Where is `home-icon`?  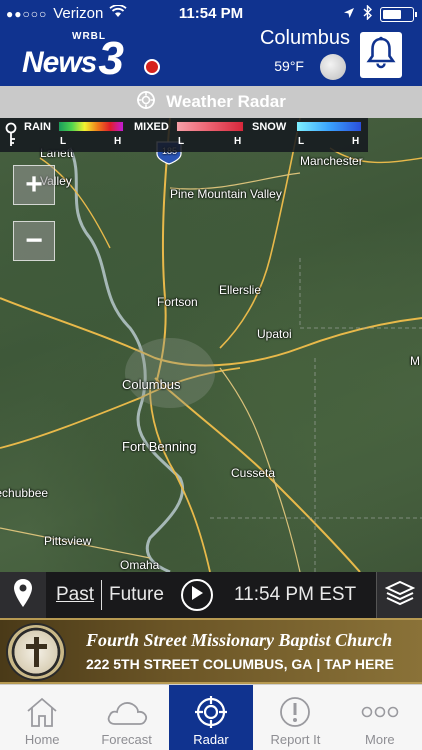 home-icon is located at coordinates (42, 712).